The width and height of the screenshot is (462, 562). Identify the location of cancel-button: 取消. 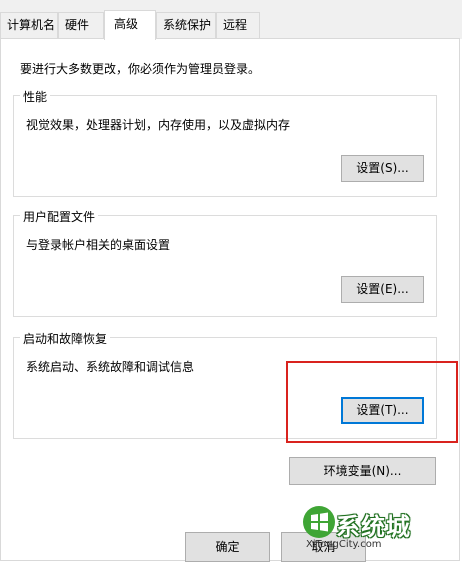
(323, 547).